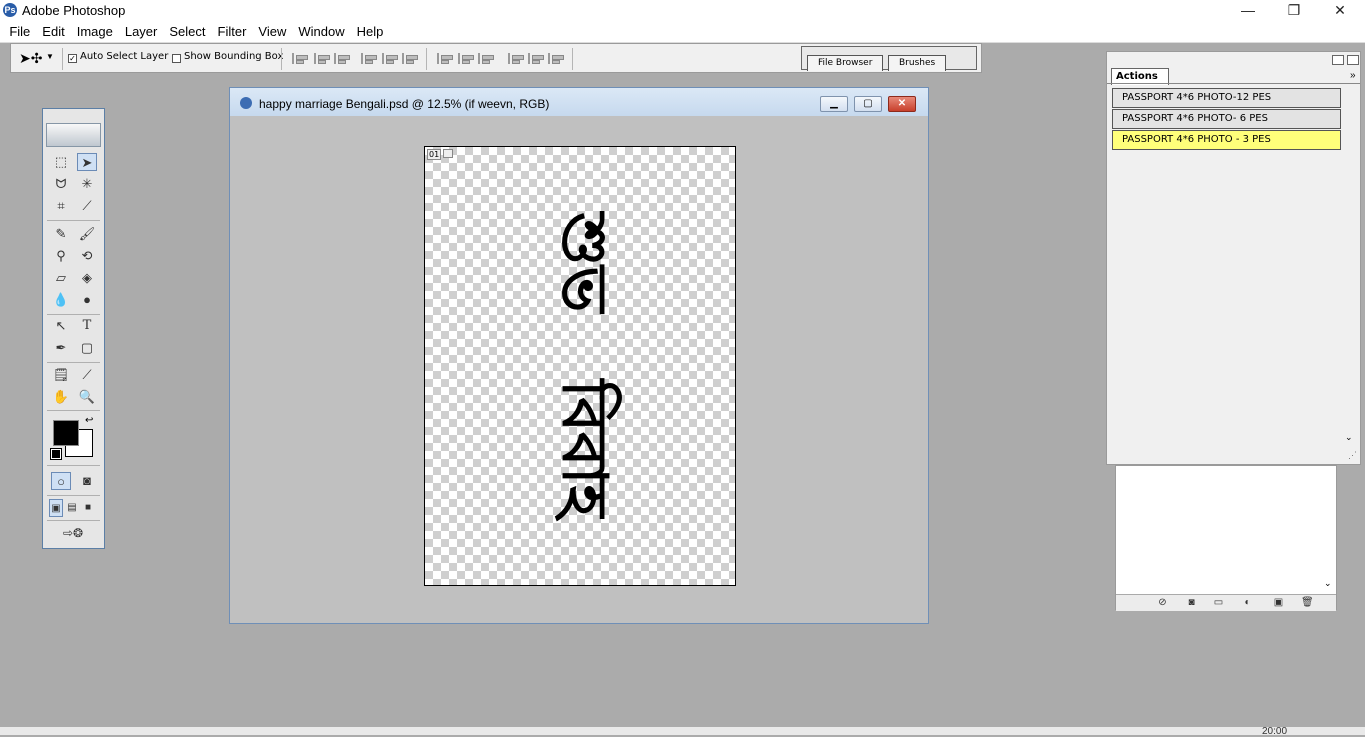 The image size is (1365, 737). What do you see at coordinates (87, 256) in the screenshot?
I see `history-brush-icon: ⟲` at bounding box center [87, 256].